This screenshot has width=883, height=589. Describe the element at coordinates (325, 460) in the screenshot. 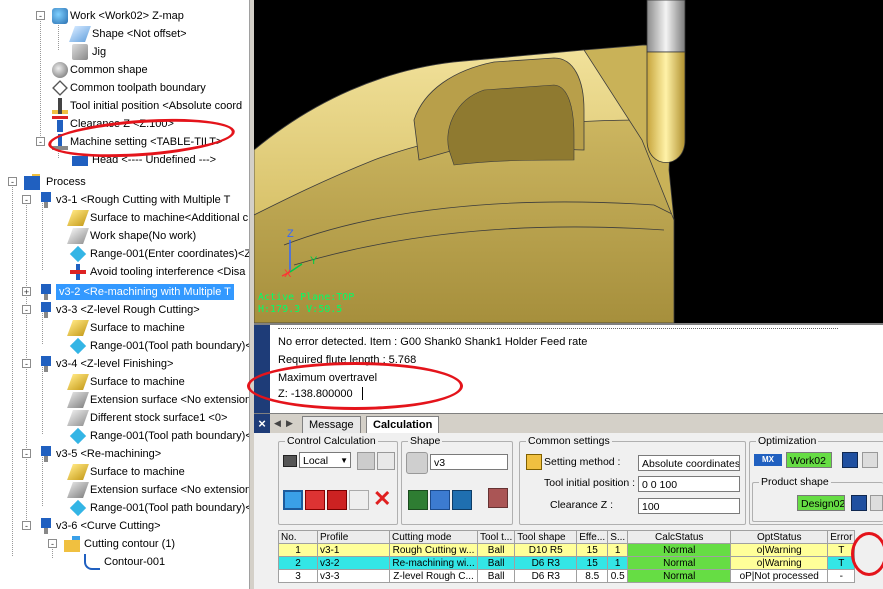

I see `calc-mode-select: Local ▼` at that location.